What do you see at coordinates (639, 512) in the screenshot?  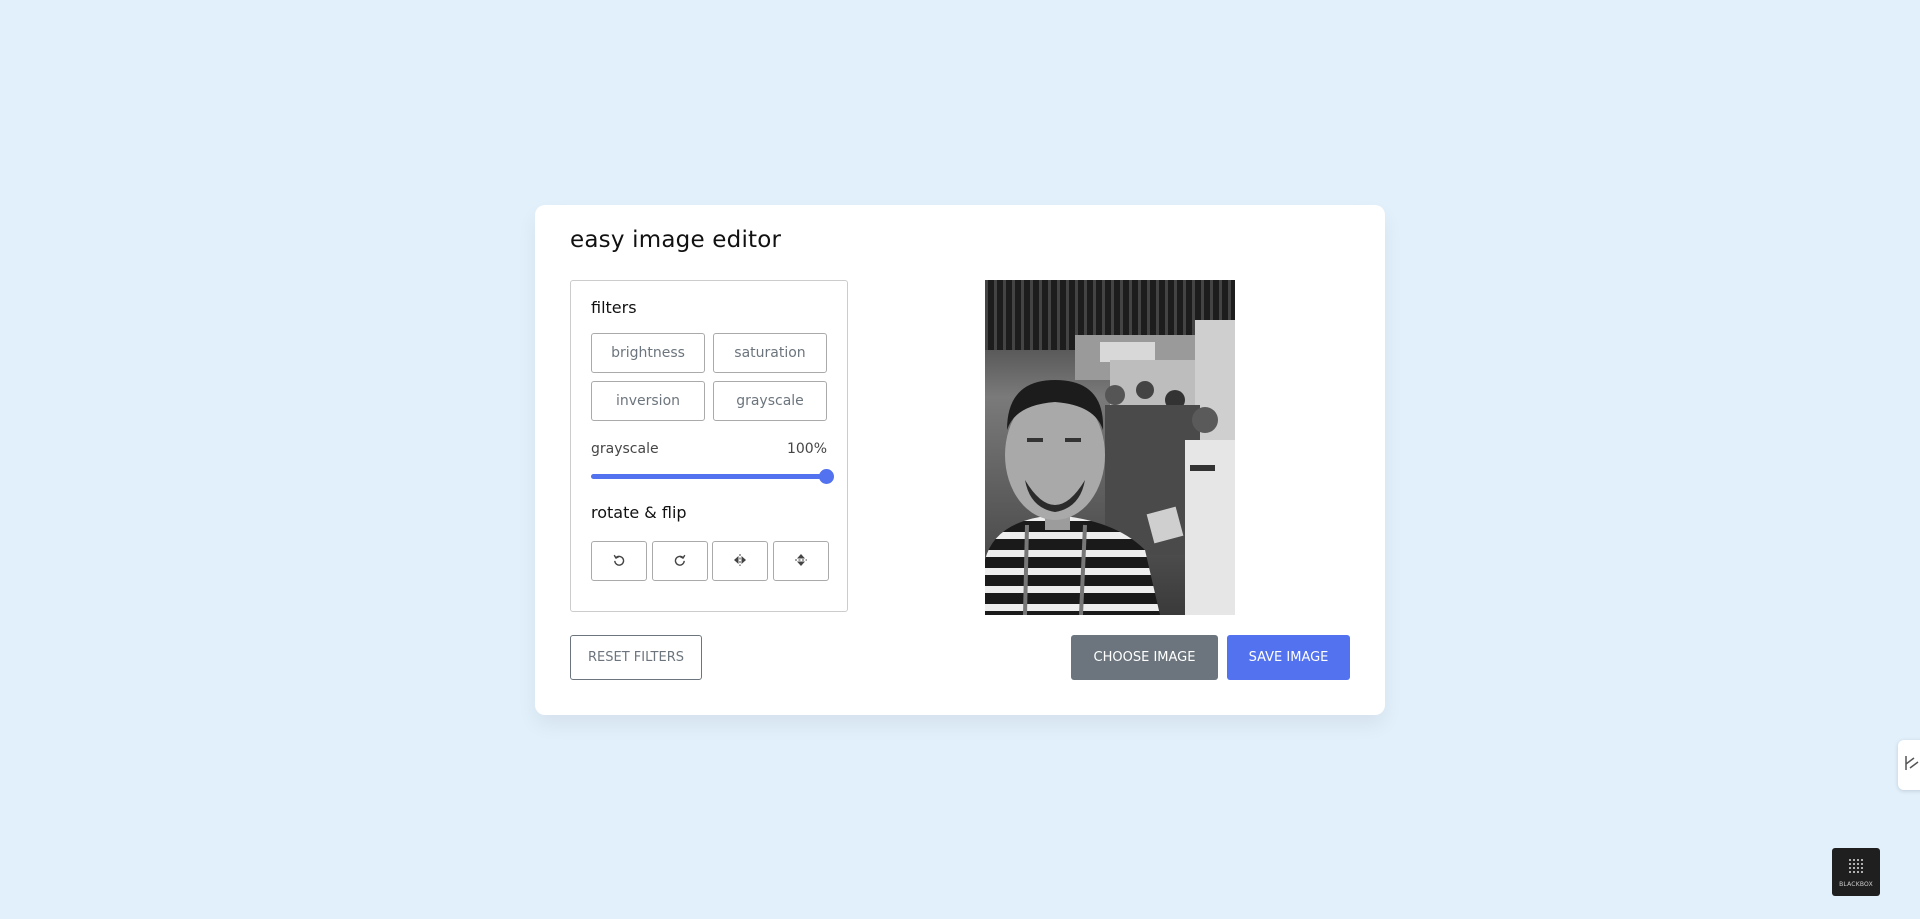 I see `rotate-flip-heading: rotate & flip` at bounding box center [639, 512].